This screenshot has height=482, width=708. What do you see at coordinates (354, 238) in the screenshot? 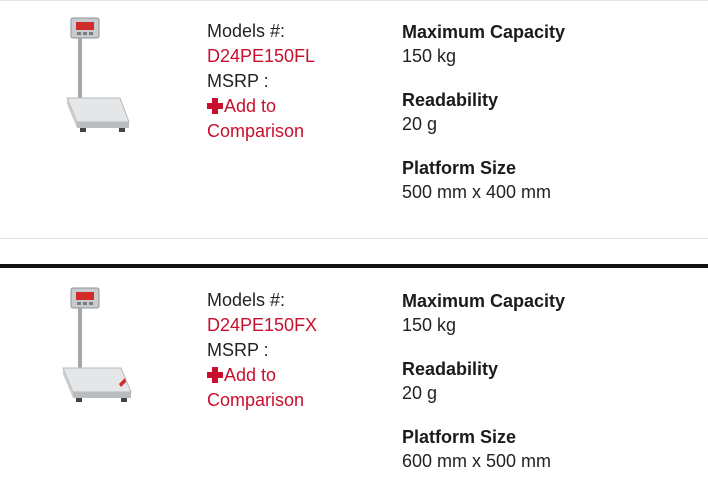
I see `product-divider` at bounding box center [354, 238].